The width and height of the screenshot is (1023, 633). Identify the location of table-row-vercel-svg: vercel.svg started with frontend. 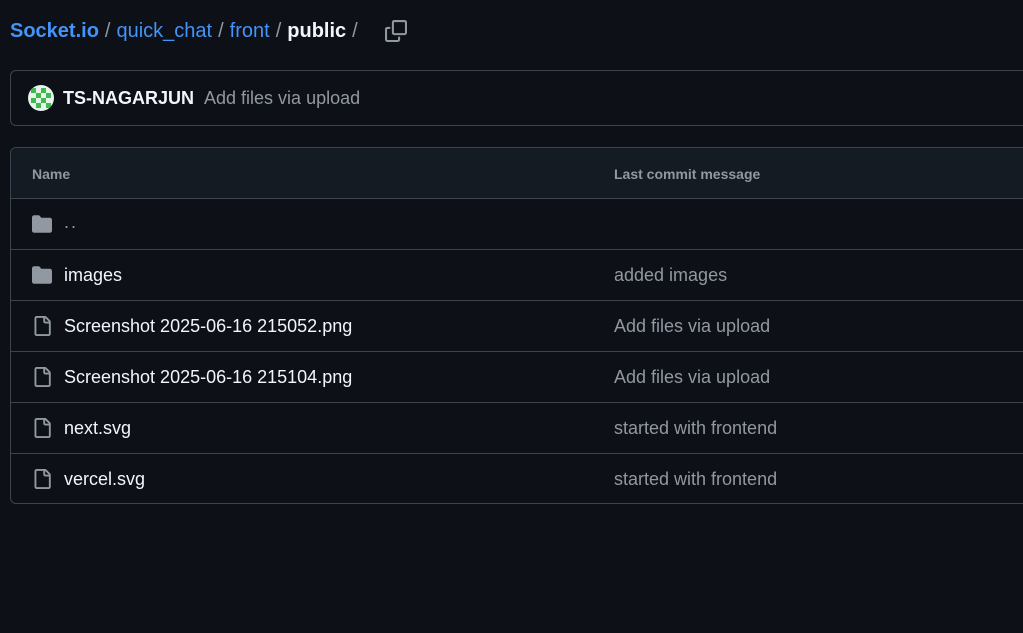
(517, 478).